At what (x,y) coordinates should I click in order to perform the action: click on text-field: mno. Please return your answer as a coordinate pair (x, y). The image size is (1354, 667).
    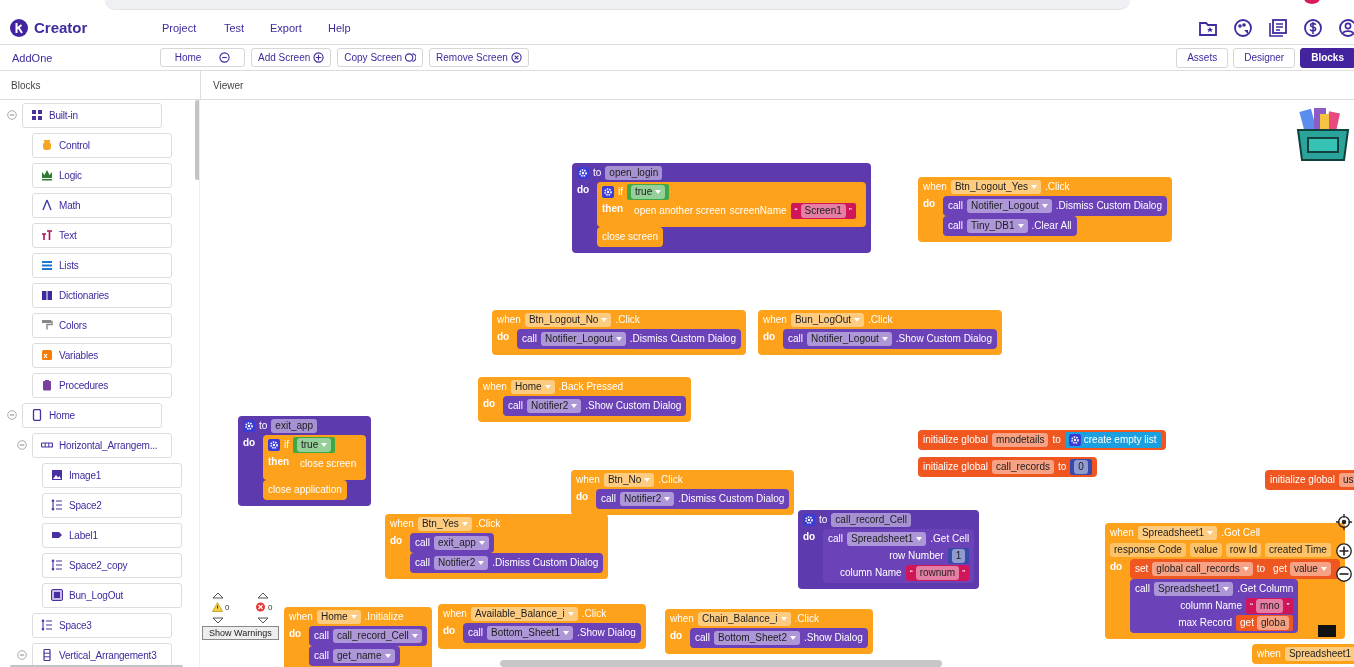
    Looking at the image, I should click on (1270, 606).